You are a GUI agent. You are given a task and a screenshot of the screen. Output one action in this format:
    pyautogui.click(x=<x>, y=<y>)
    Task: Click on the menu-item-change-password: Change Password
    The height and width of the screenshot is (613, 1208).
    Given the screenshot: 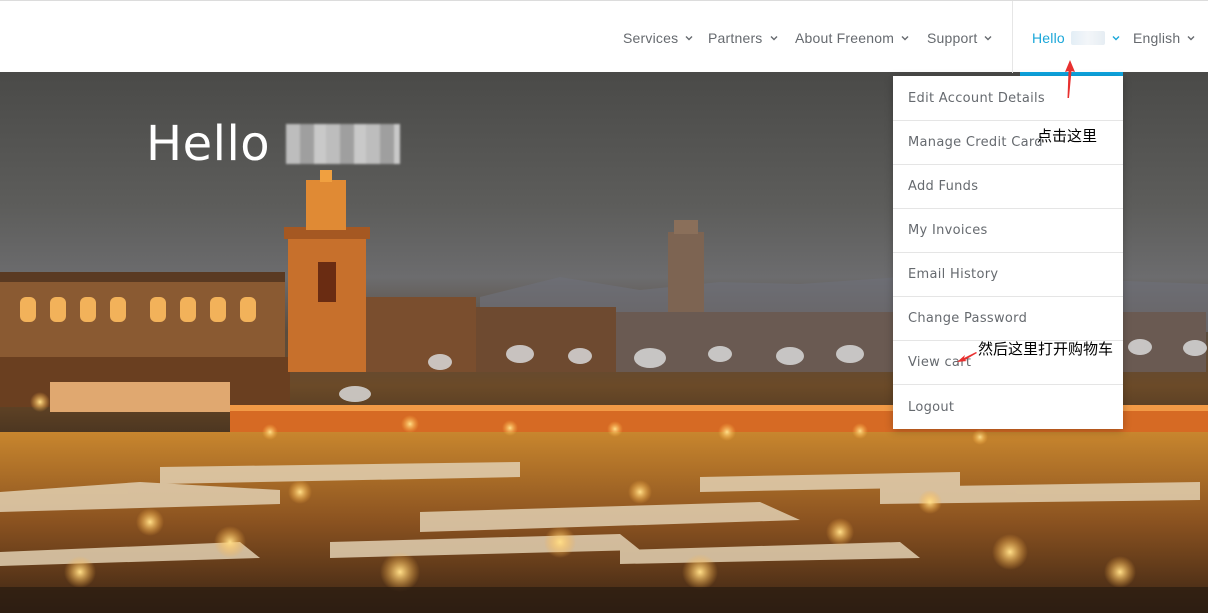 What is the action you would take?
    pyautogui.click(x=1008, y=319)
    